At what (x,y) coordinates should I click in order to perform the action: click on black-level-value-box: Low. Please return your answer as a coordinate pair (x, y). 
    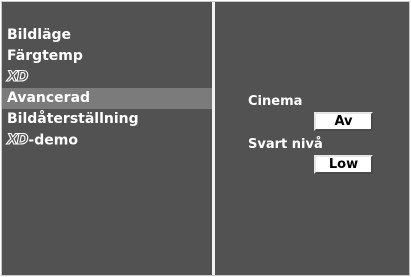
    Looking at the image, I should click on (343, 164).